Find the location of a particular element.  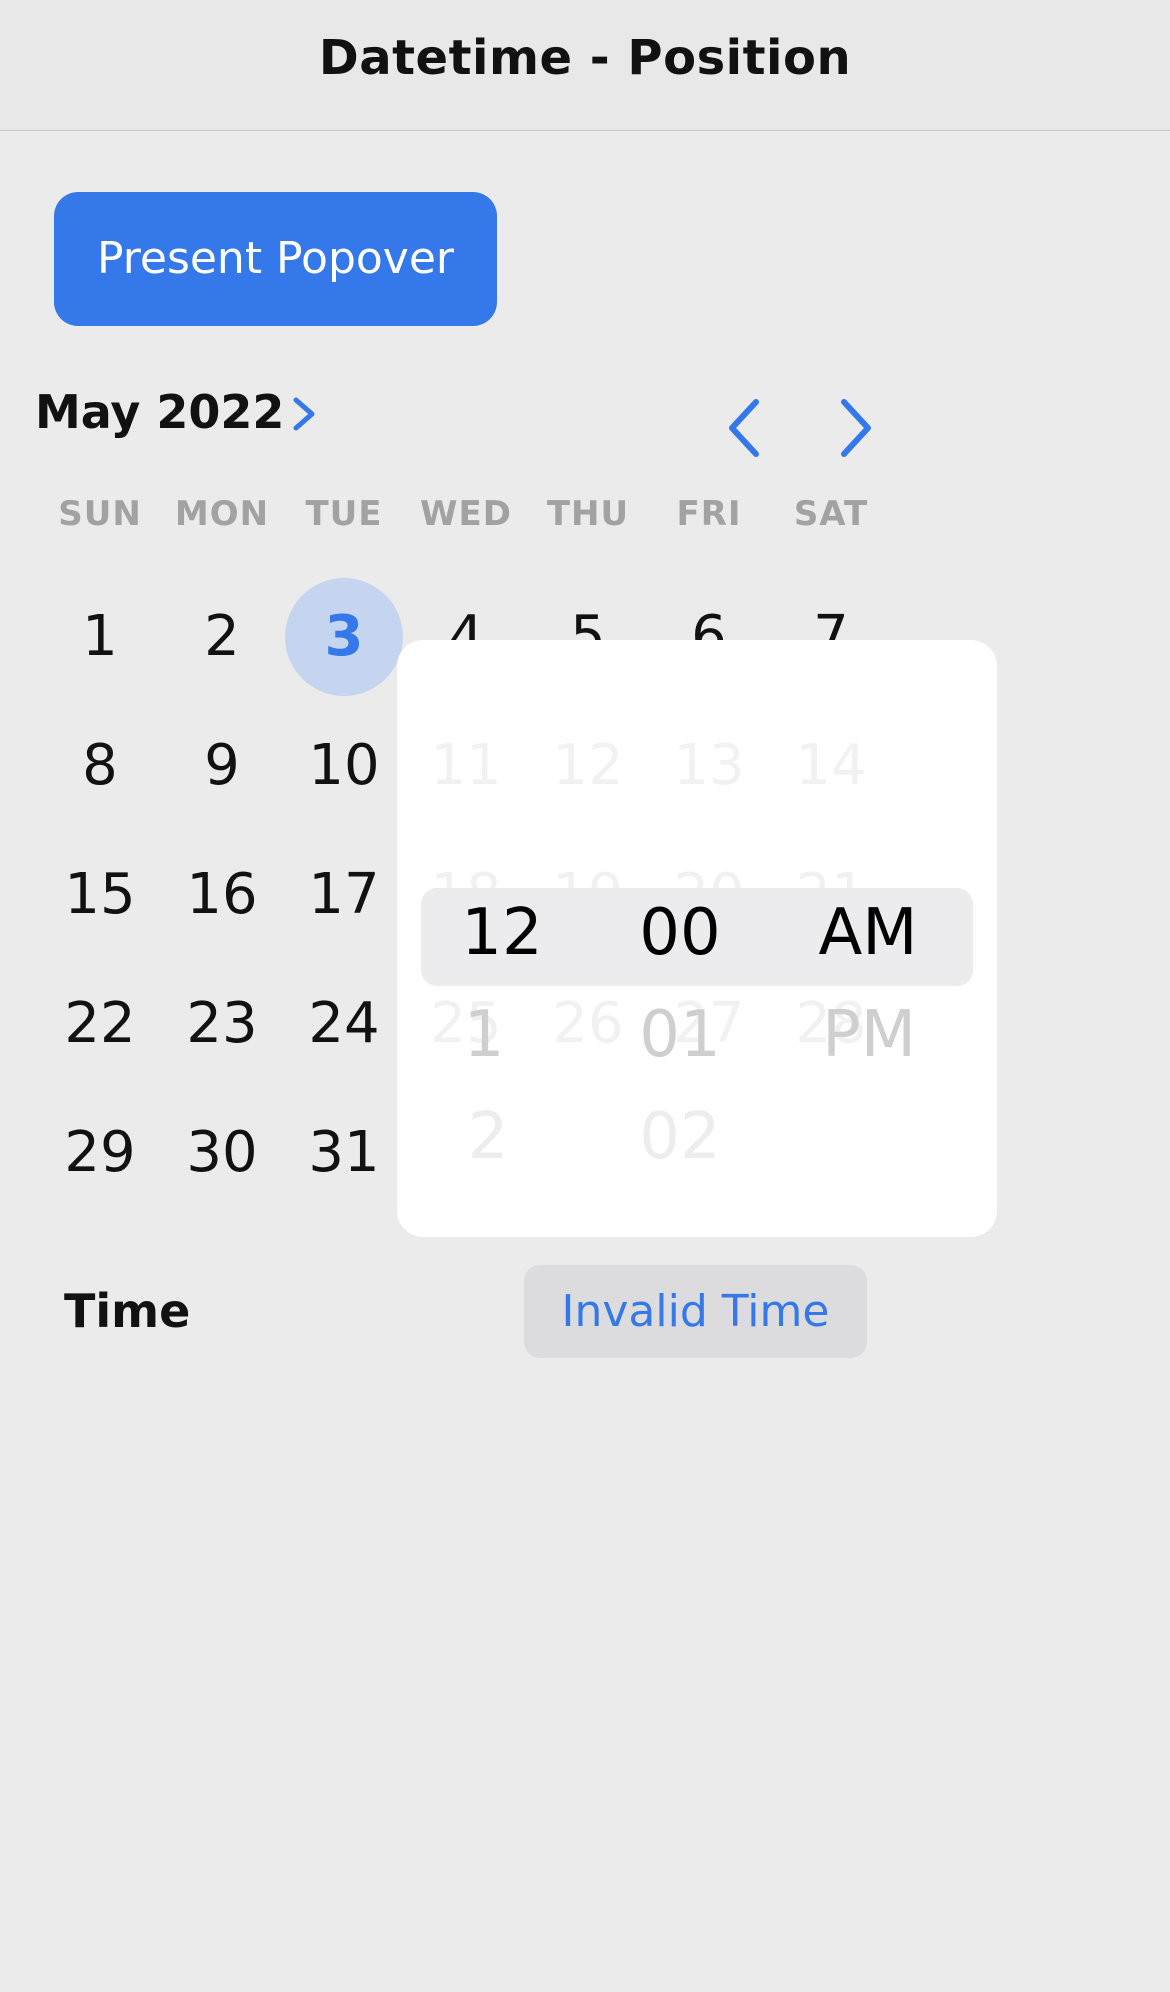

month-year-label: May 2022 is located at coordinates (159, 412).